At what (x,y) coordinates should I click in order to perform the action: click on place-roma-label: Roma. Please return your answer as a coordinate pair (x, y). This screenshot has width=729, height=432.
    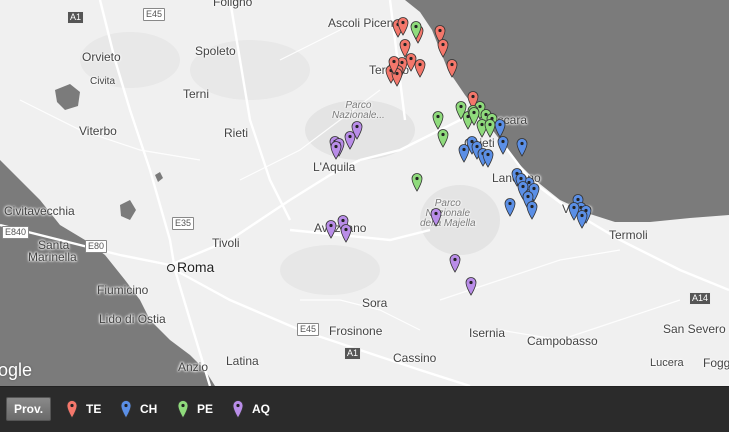
    Looking at the image, I should click on (196, 267).